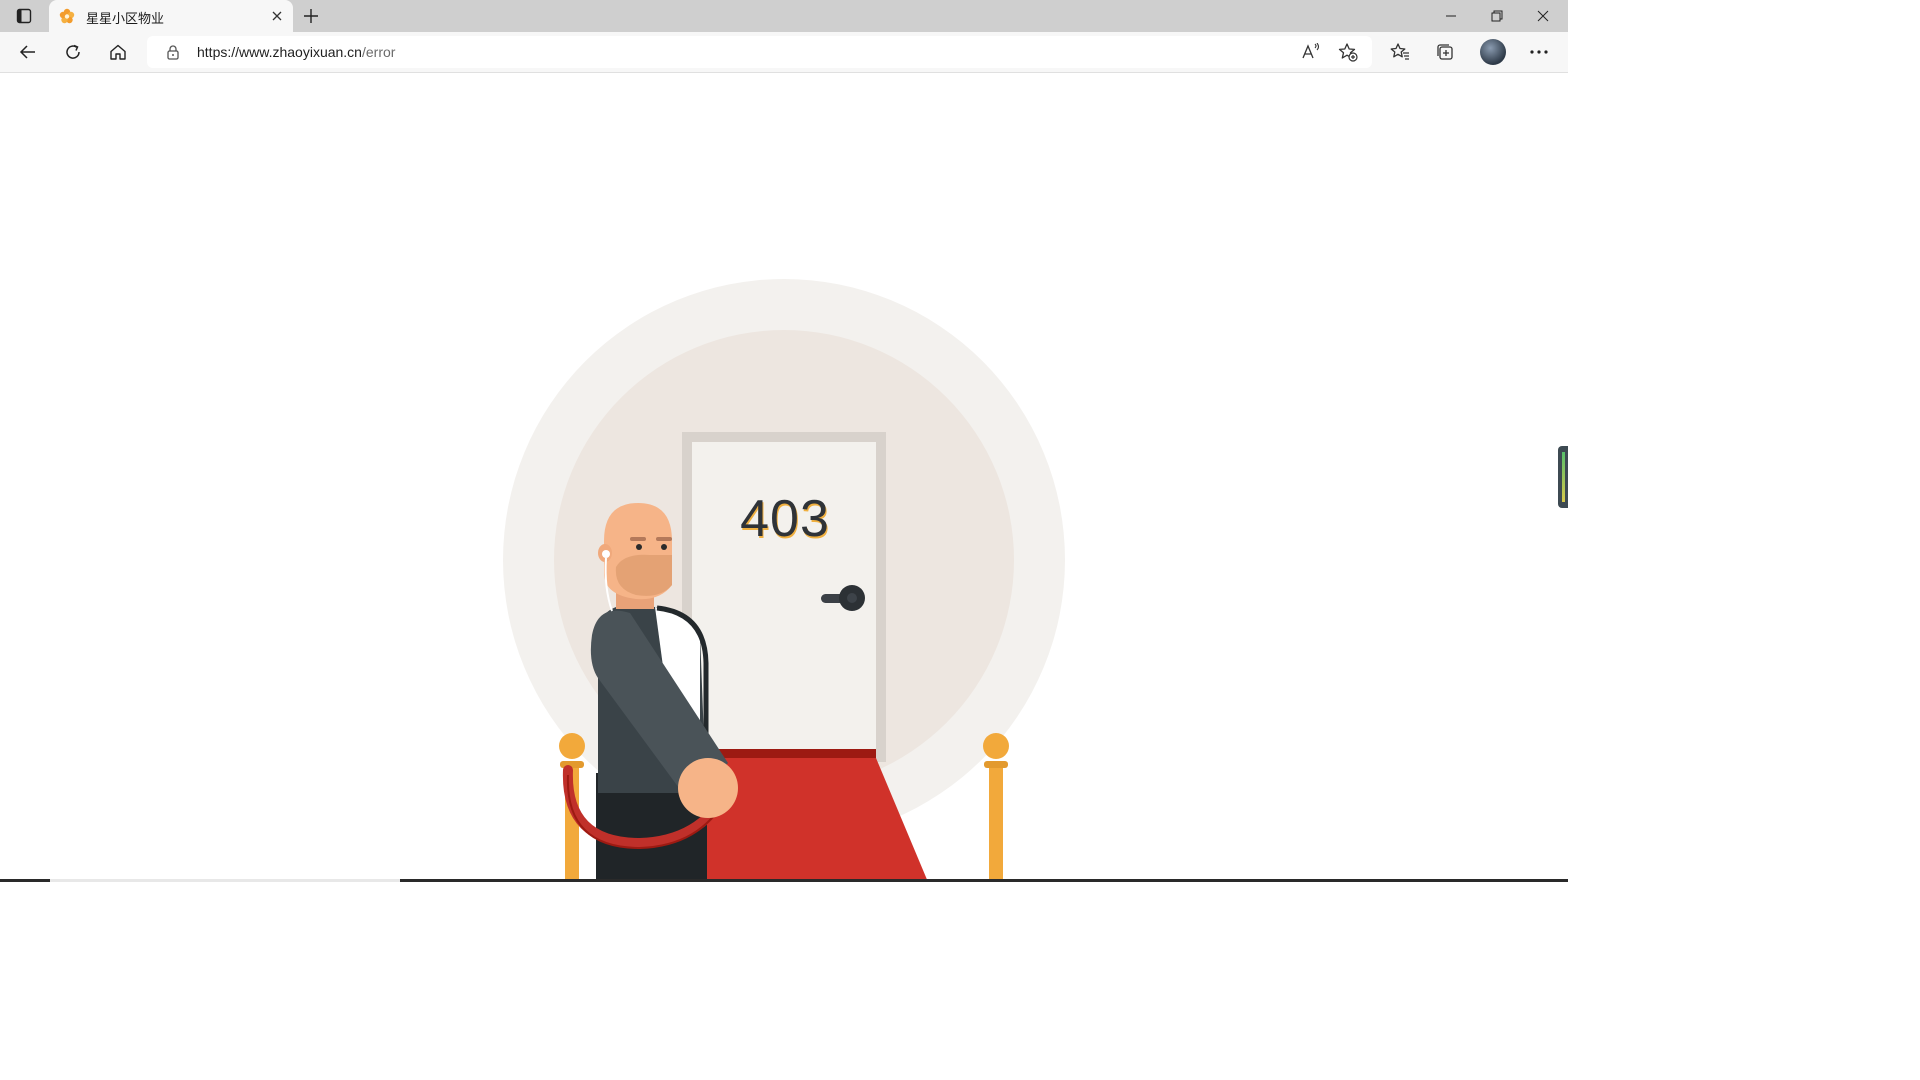 The width and height of the screenshot is (1920, 1080). I want to click on left-post-knob, so click(572, 746).